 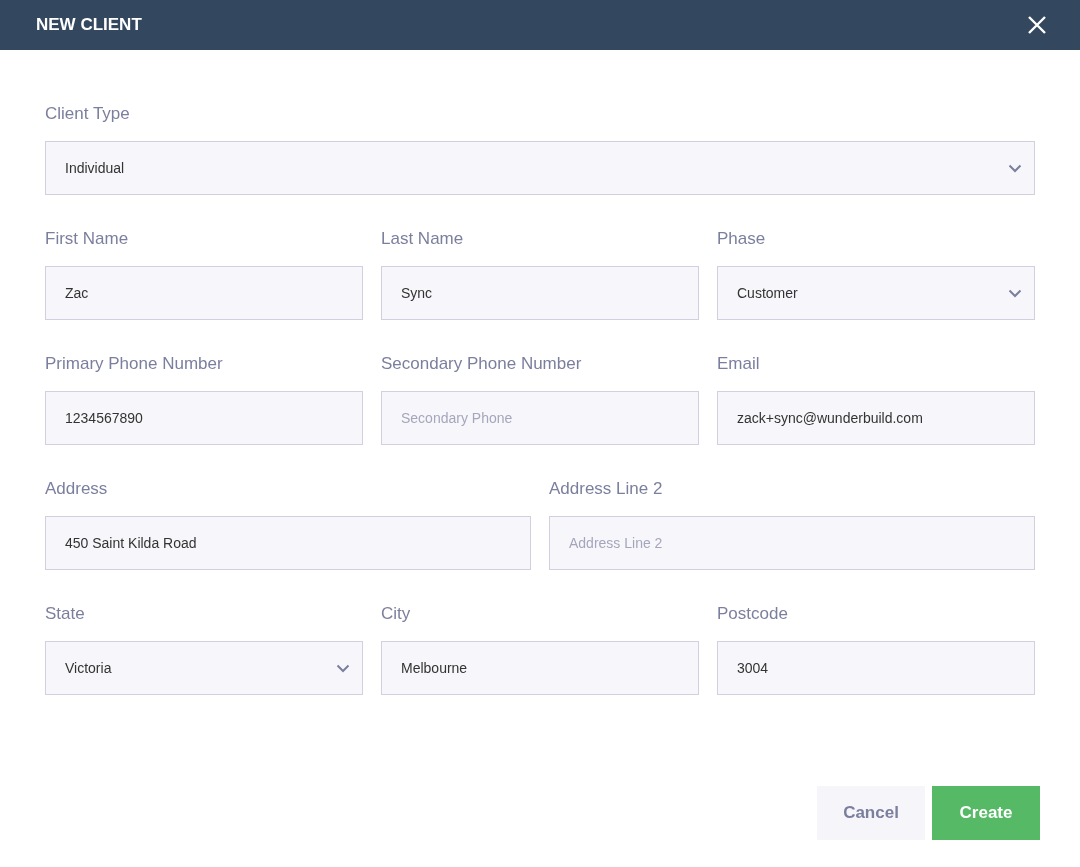 What do you see at coordinates (77, 489) in the screenshot?
I see `field-label: Address` at bounding box center [77, 489].